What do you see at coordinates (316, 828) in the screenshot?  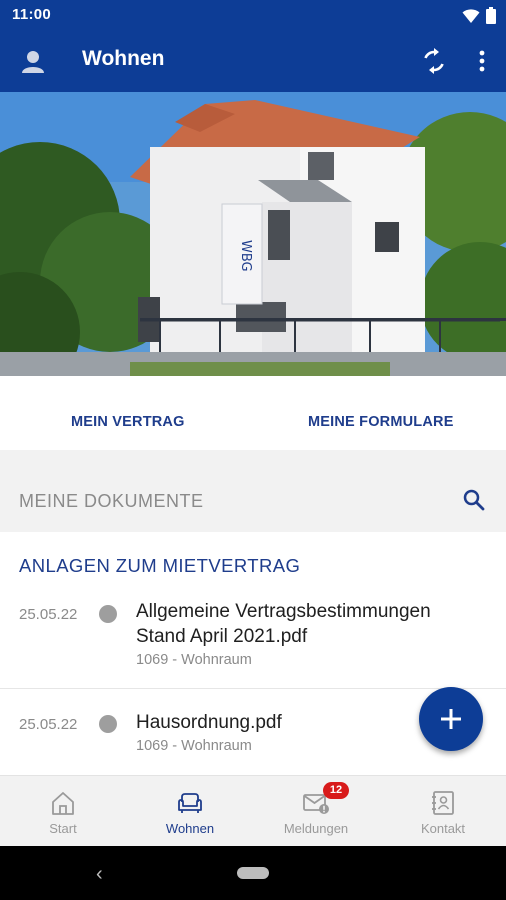 I see `nav-label-meldungen: Meldungen` at bounding box center [316, 828].